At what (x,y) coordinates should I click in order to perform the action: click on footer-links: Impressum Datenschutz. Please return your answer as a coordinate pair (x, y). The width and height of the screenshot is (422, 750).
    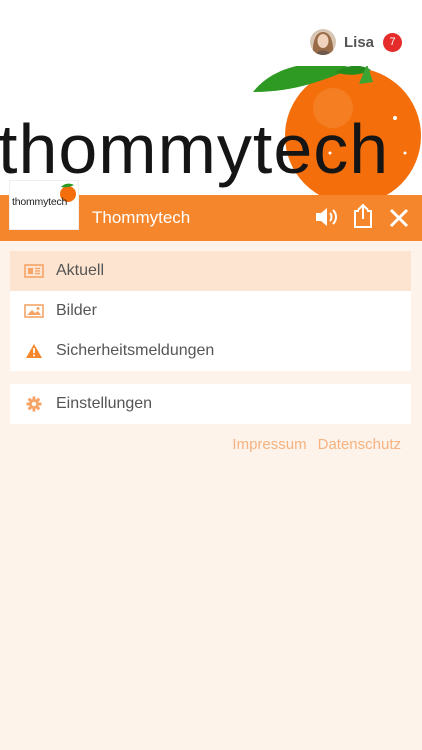
    Looking at the image, I should click on (311, 444).